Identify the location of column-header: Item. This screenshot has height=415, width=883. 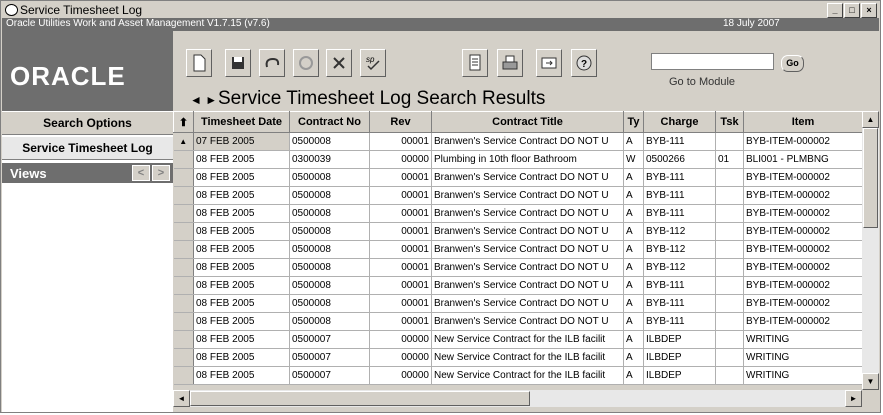
(803, 122).